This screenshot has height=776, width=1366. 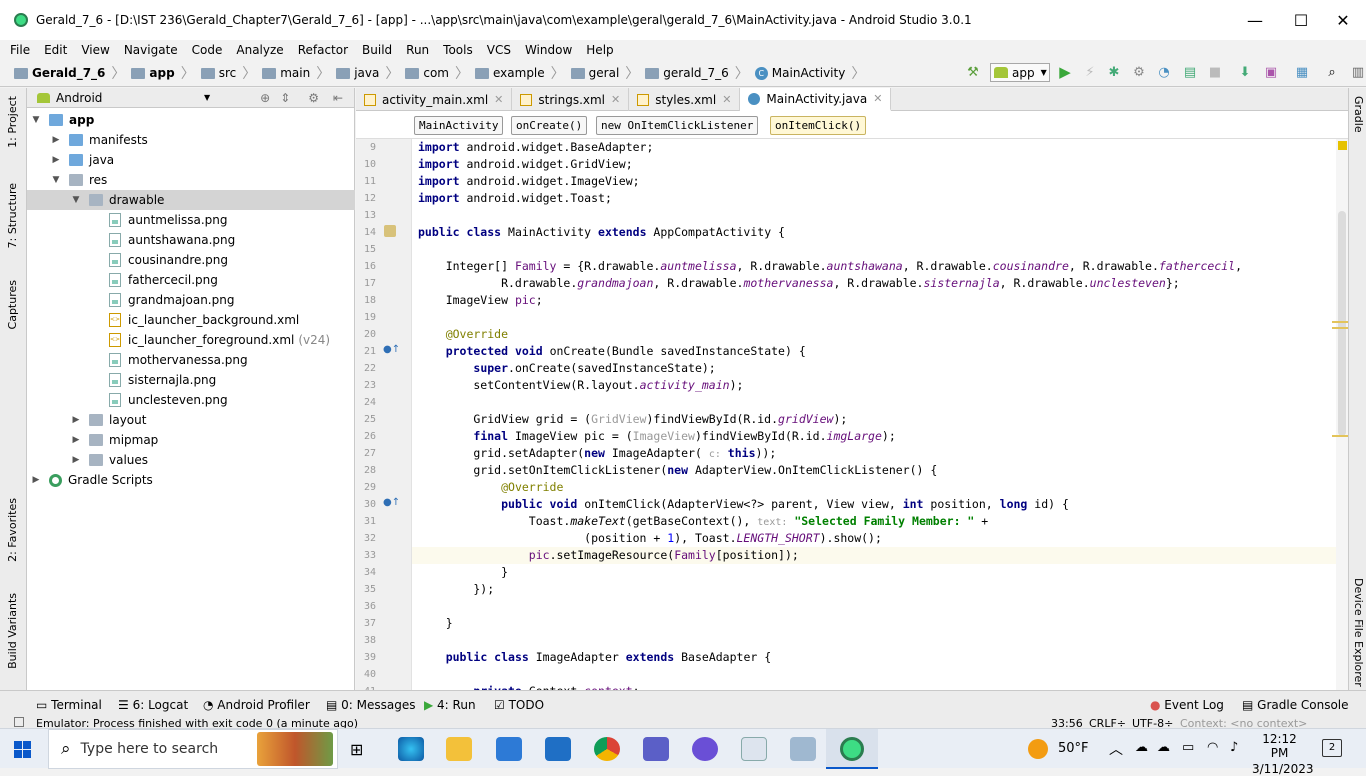 What do you see at coordinates (12, 122) in the screenshot?
I see `tab-project: 1: Project` at bounding box center [12, 122].